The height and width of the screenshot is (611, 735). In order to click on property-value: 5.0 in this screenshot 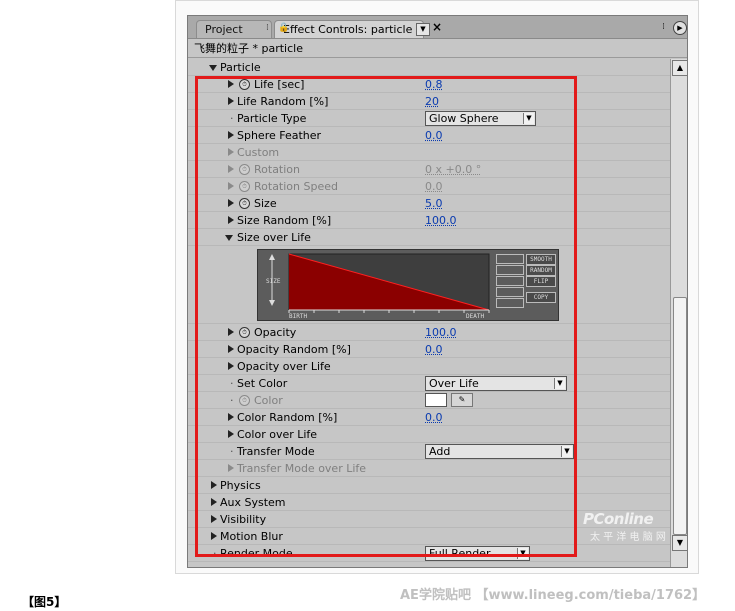, I will do `click(434, 203)`.